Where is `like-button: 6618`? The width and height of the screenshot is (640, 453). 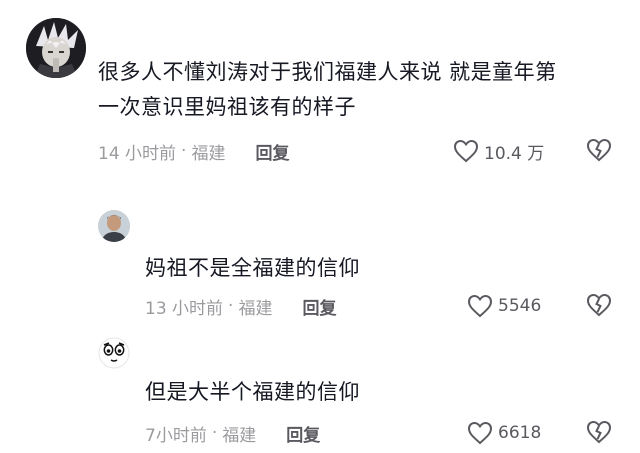 like-button: 6618 is located at coordinates (503, 433).